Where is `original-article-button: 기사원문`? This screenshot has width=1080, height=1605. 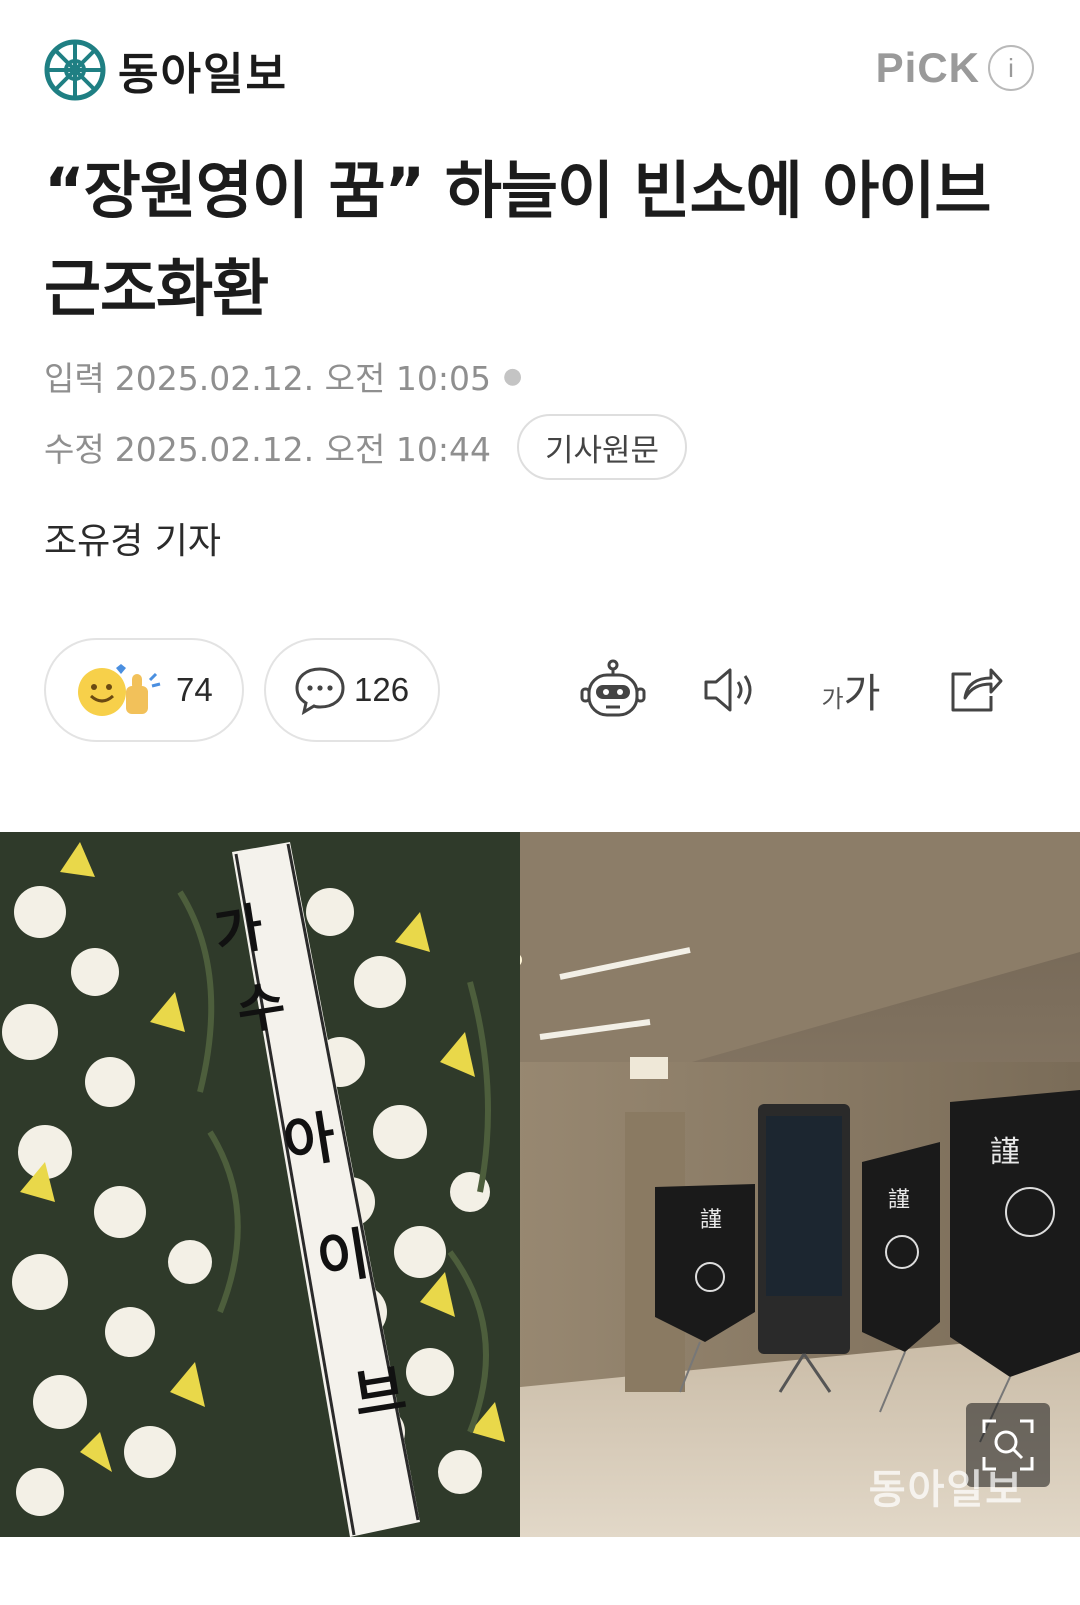 original-article-button: 기사원문 is located at coordinates (602, 447).